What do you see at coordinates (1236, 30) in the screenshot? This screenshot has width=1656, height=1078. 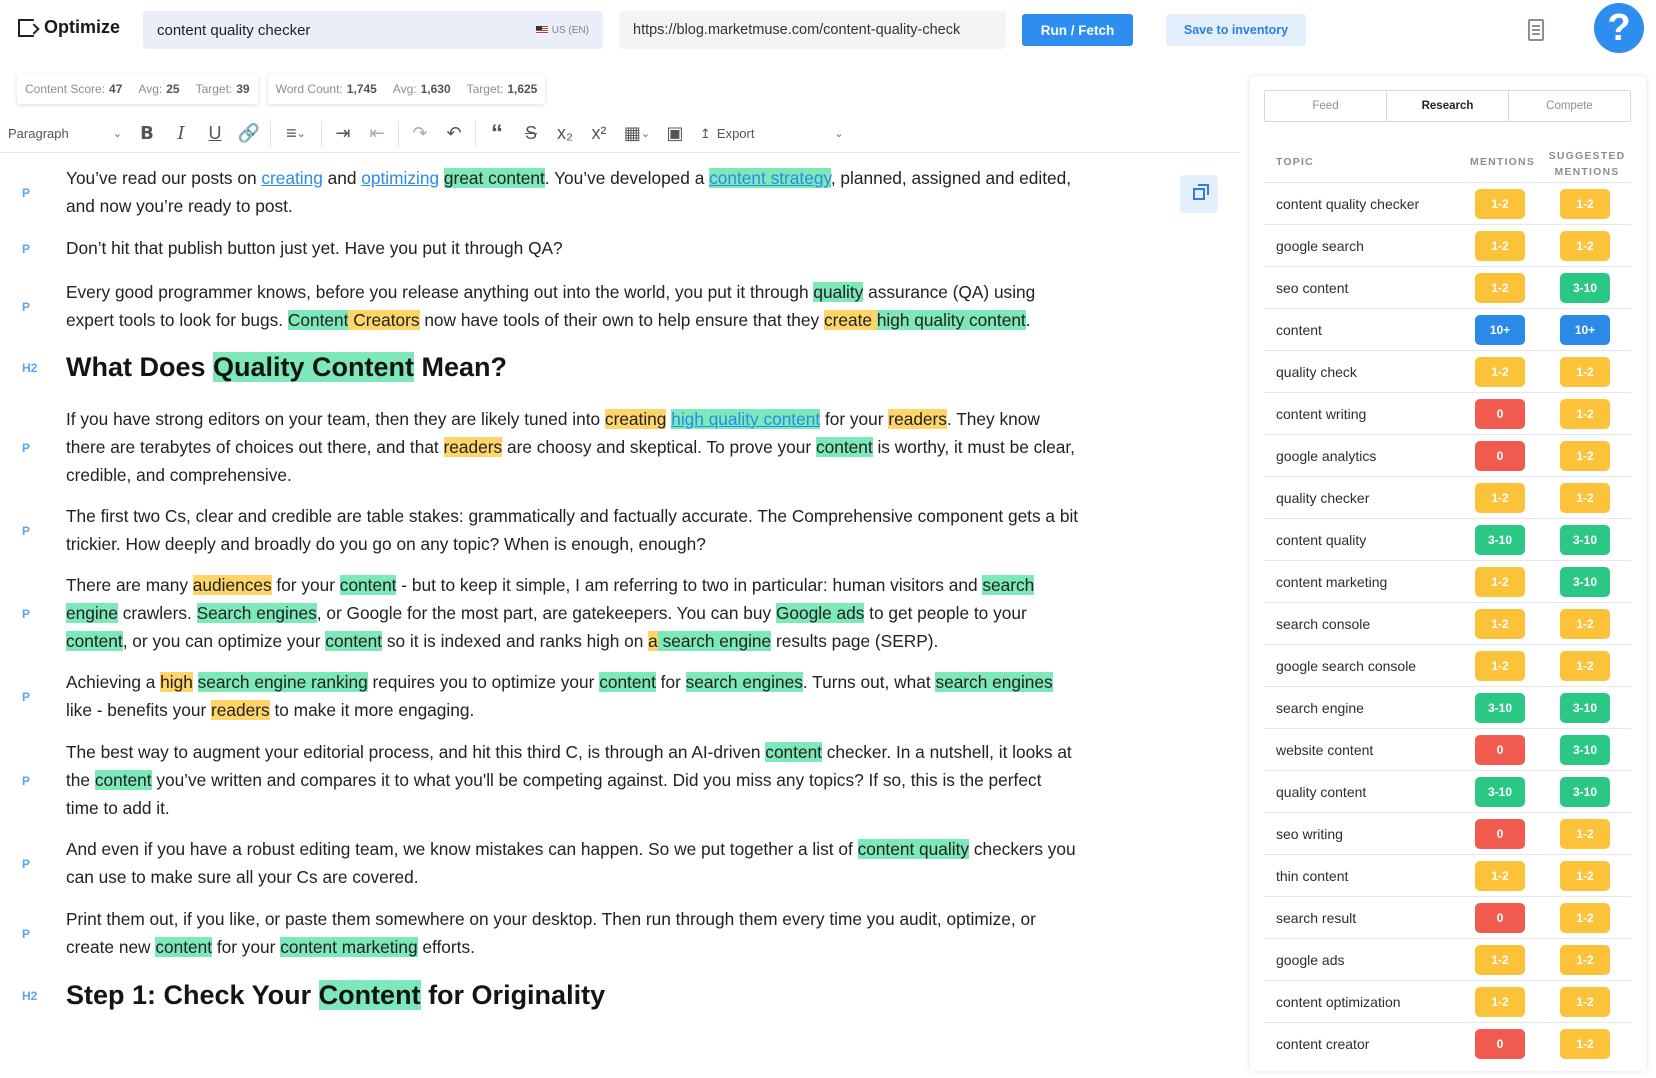 I see `save-to-inventory-button: Save to inventory` at bounding box center [1236, 30].